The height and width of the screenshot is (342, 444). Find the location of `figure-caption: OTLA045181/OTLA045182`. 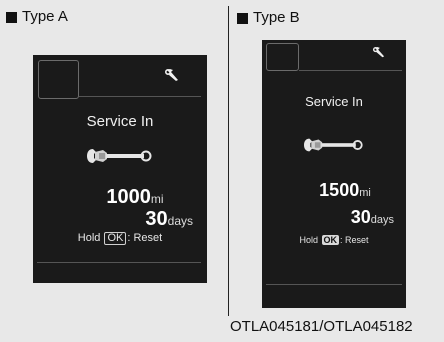

figure-caption: OTLA045181/OTLA045182 is located at coordinates (321, 326).